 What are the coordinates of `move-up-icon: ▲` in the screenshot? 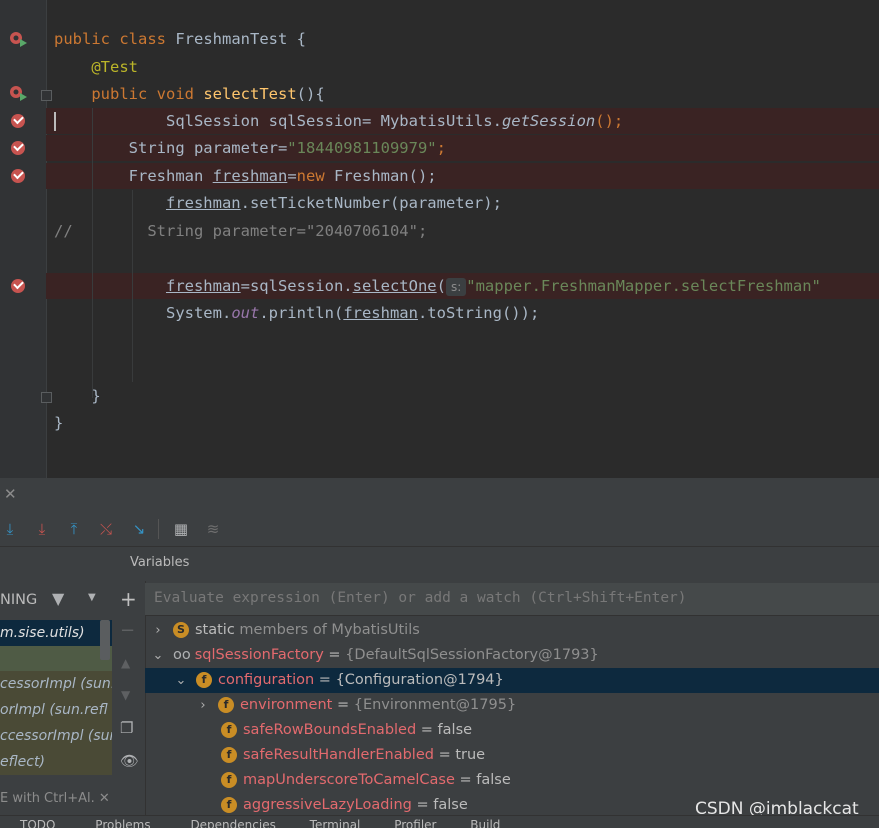 It's located at (125, 663).